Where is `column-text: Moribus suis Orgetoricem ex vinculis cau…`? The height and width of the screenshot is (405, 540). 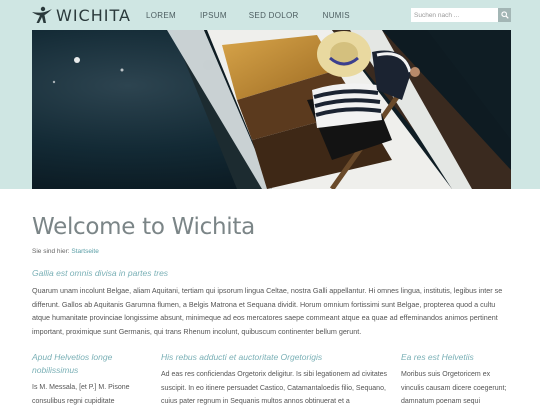 column-text: Moribus suis Orgetoricem ex vinculis cau… is located at coordinates (454, 388).